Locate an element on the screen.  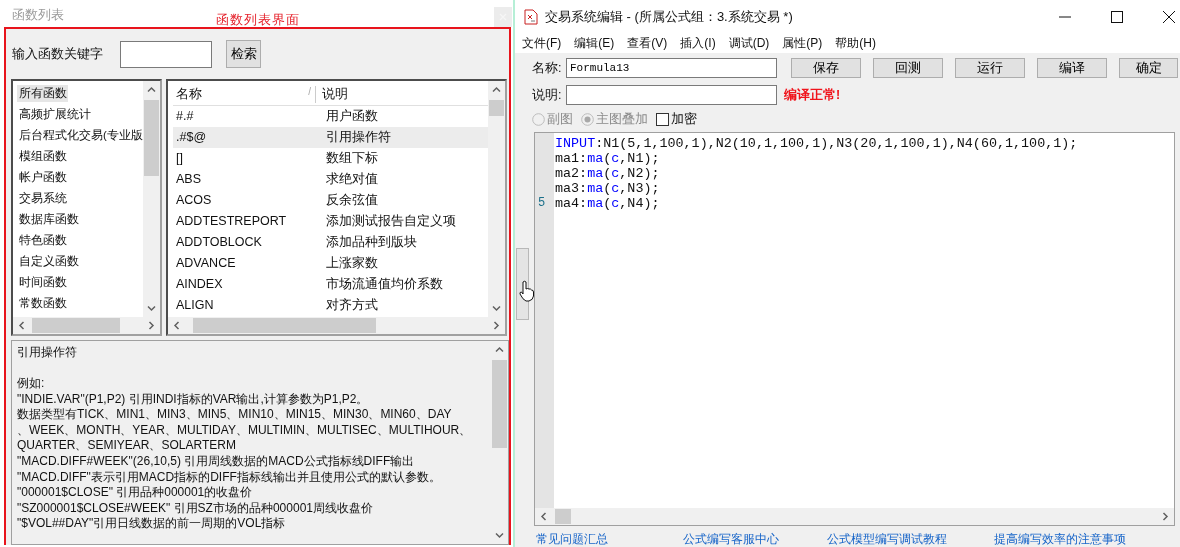
category-item: 数据库函数 is located at coordinates (48, 219).